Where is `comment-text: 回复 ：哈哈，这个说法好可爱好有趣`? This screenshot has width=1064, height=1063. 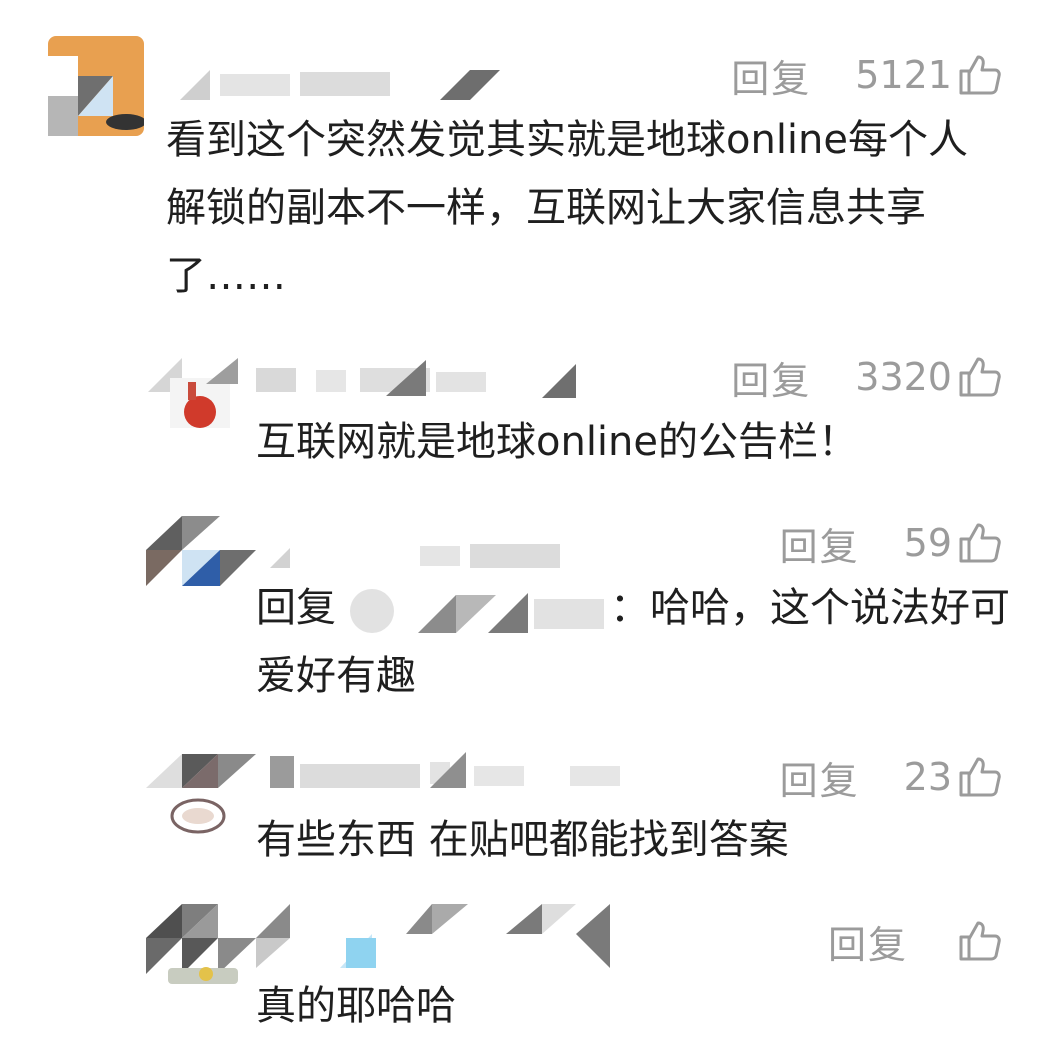
comment-text: 回复 ：哈哈，这个说法好可爱好有趣 is located at coordinates (636, 642).